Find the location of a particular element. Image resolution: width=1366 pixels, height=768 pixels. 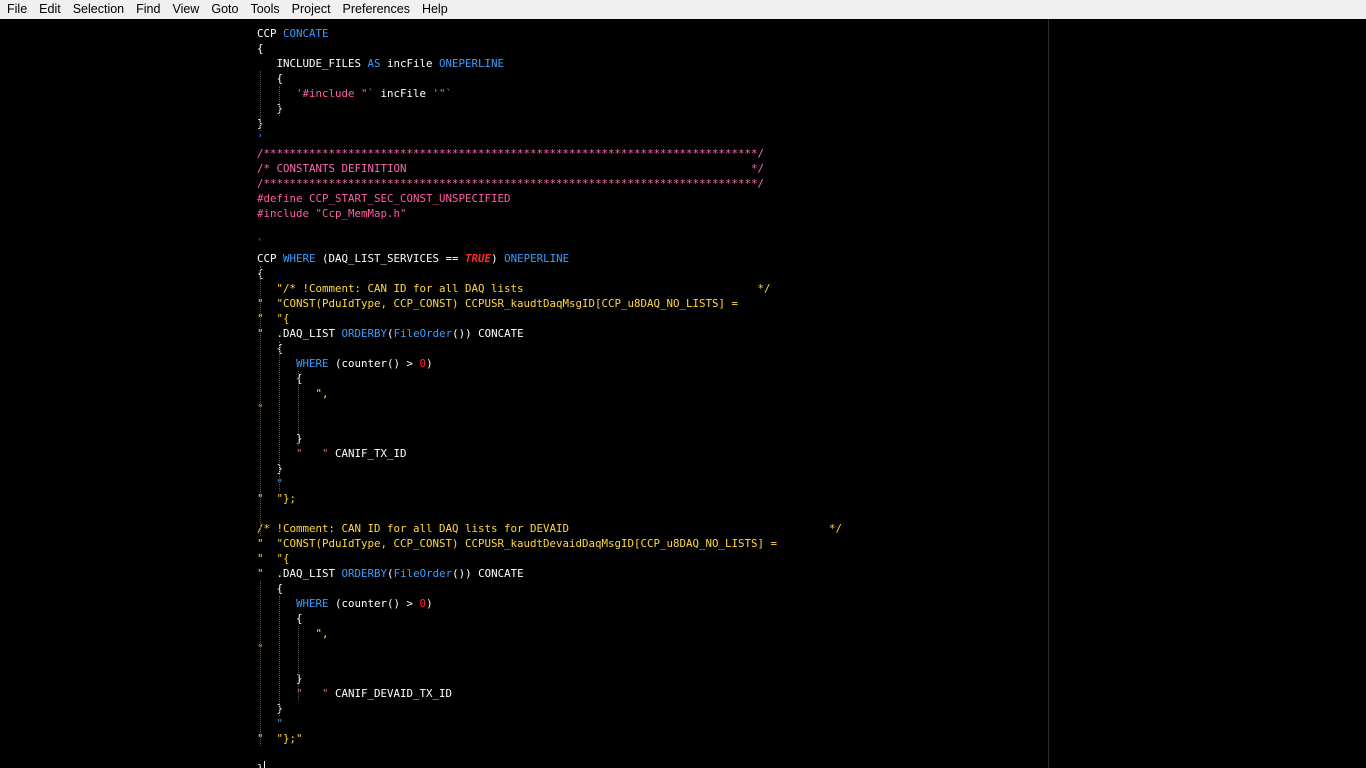

code-token: #include "Ccp_MemMap.h" is located at coordinates (332, 213).